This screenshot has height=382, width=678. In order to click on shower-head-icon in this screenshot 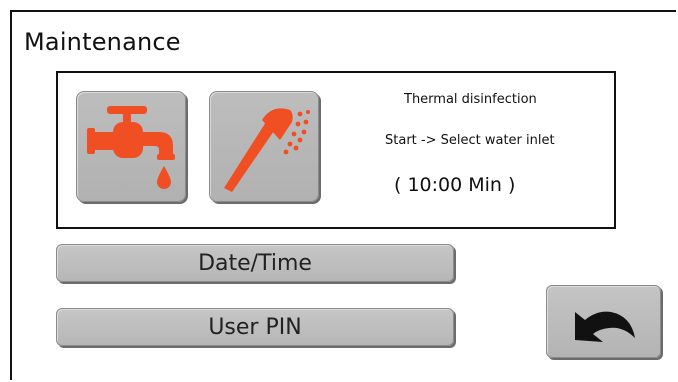, I will do `click(267, 150)`.